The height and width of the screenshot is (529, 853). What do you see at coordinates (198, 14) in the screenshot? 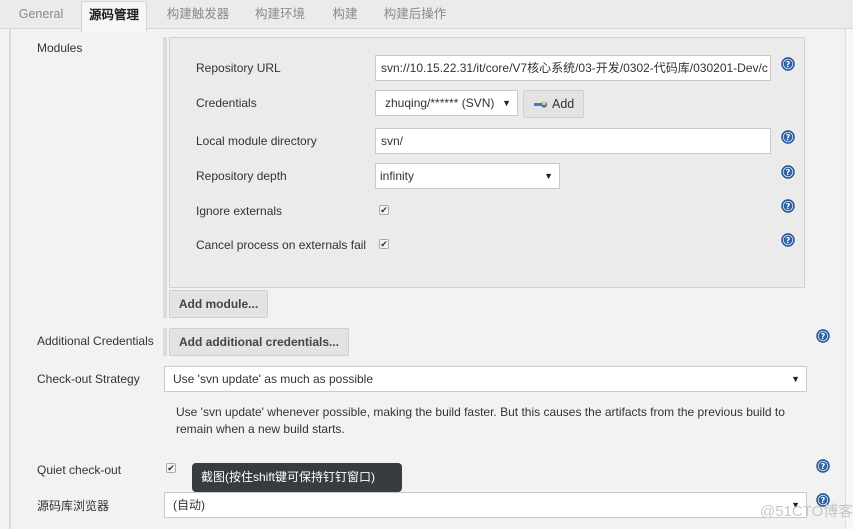
I see `tab-build-triggers: 构建触发器` at bounding box center [198, 14].